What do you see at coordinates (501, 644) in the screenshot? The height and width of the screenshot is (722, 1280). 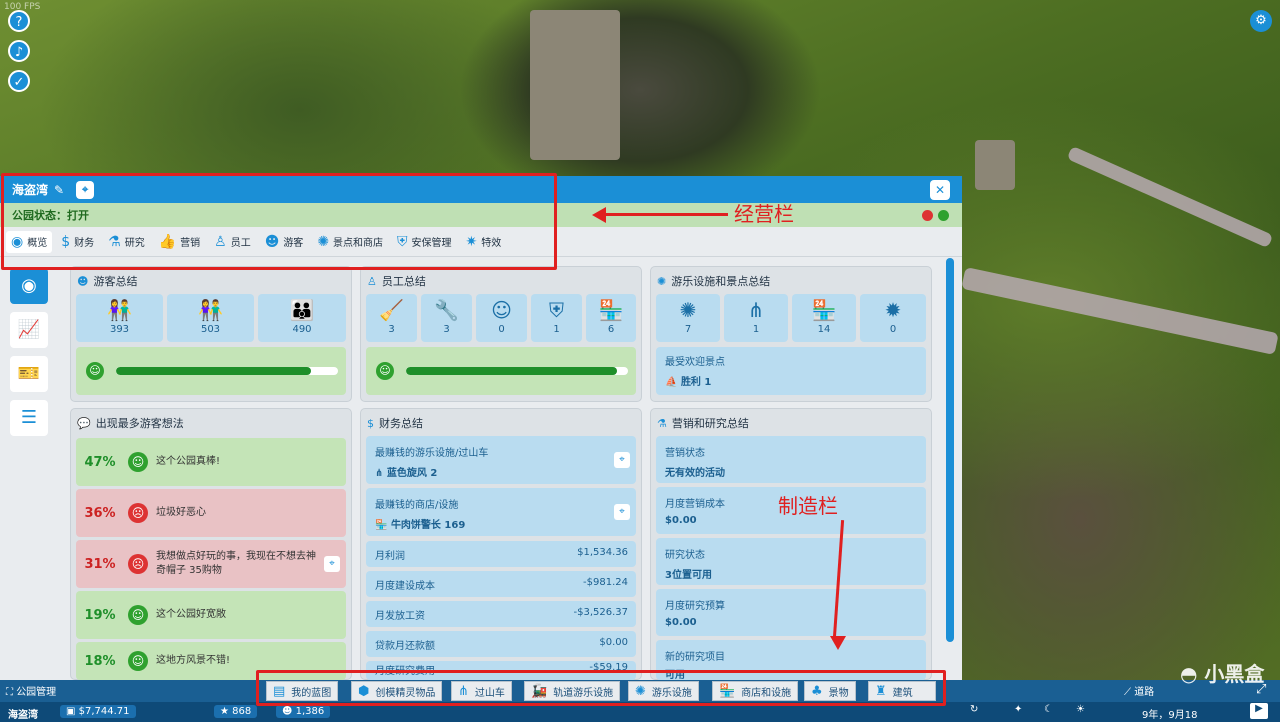 I see `finance-row: 贷款月还款额 $0.00` at bounding box center [501, 644].